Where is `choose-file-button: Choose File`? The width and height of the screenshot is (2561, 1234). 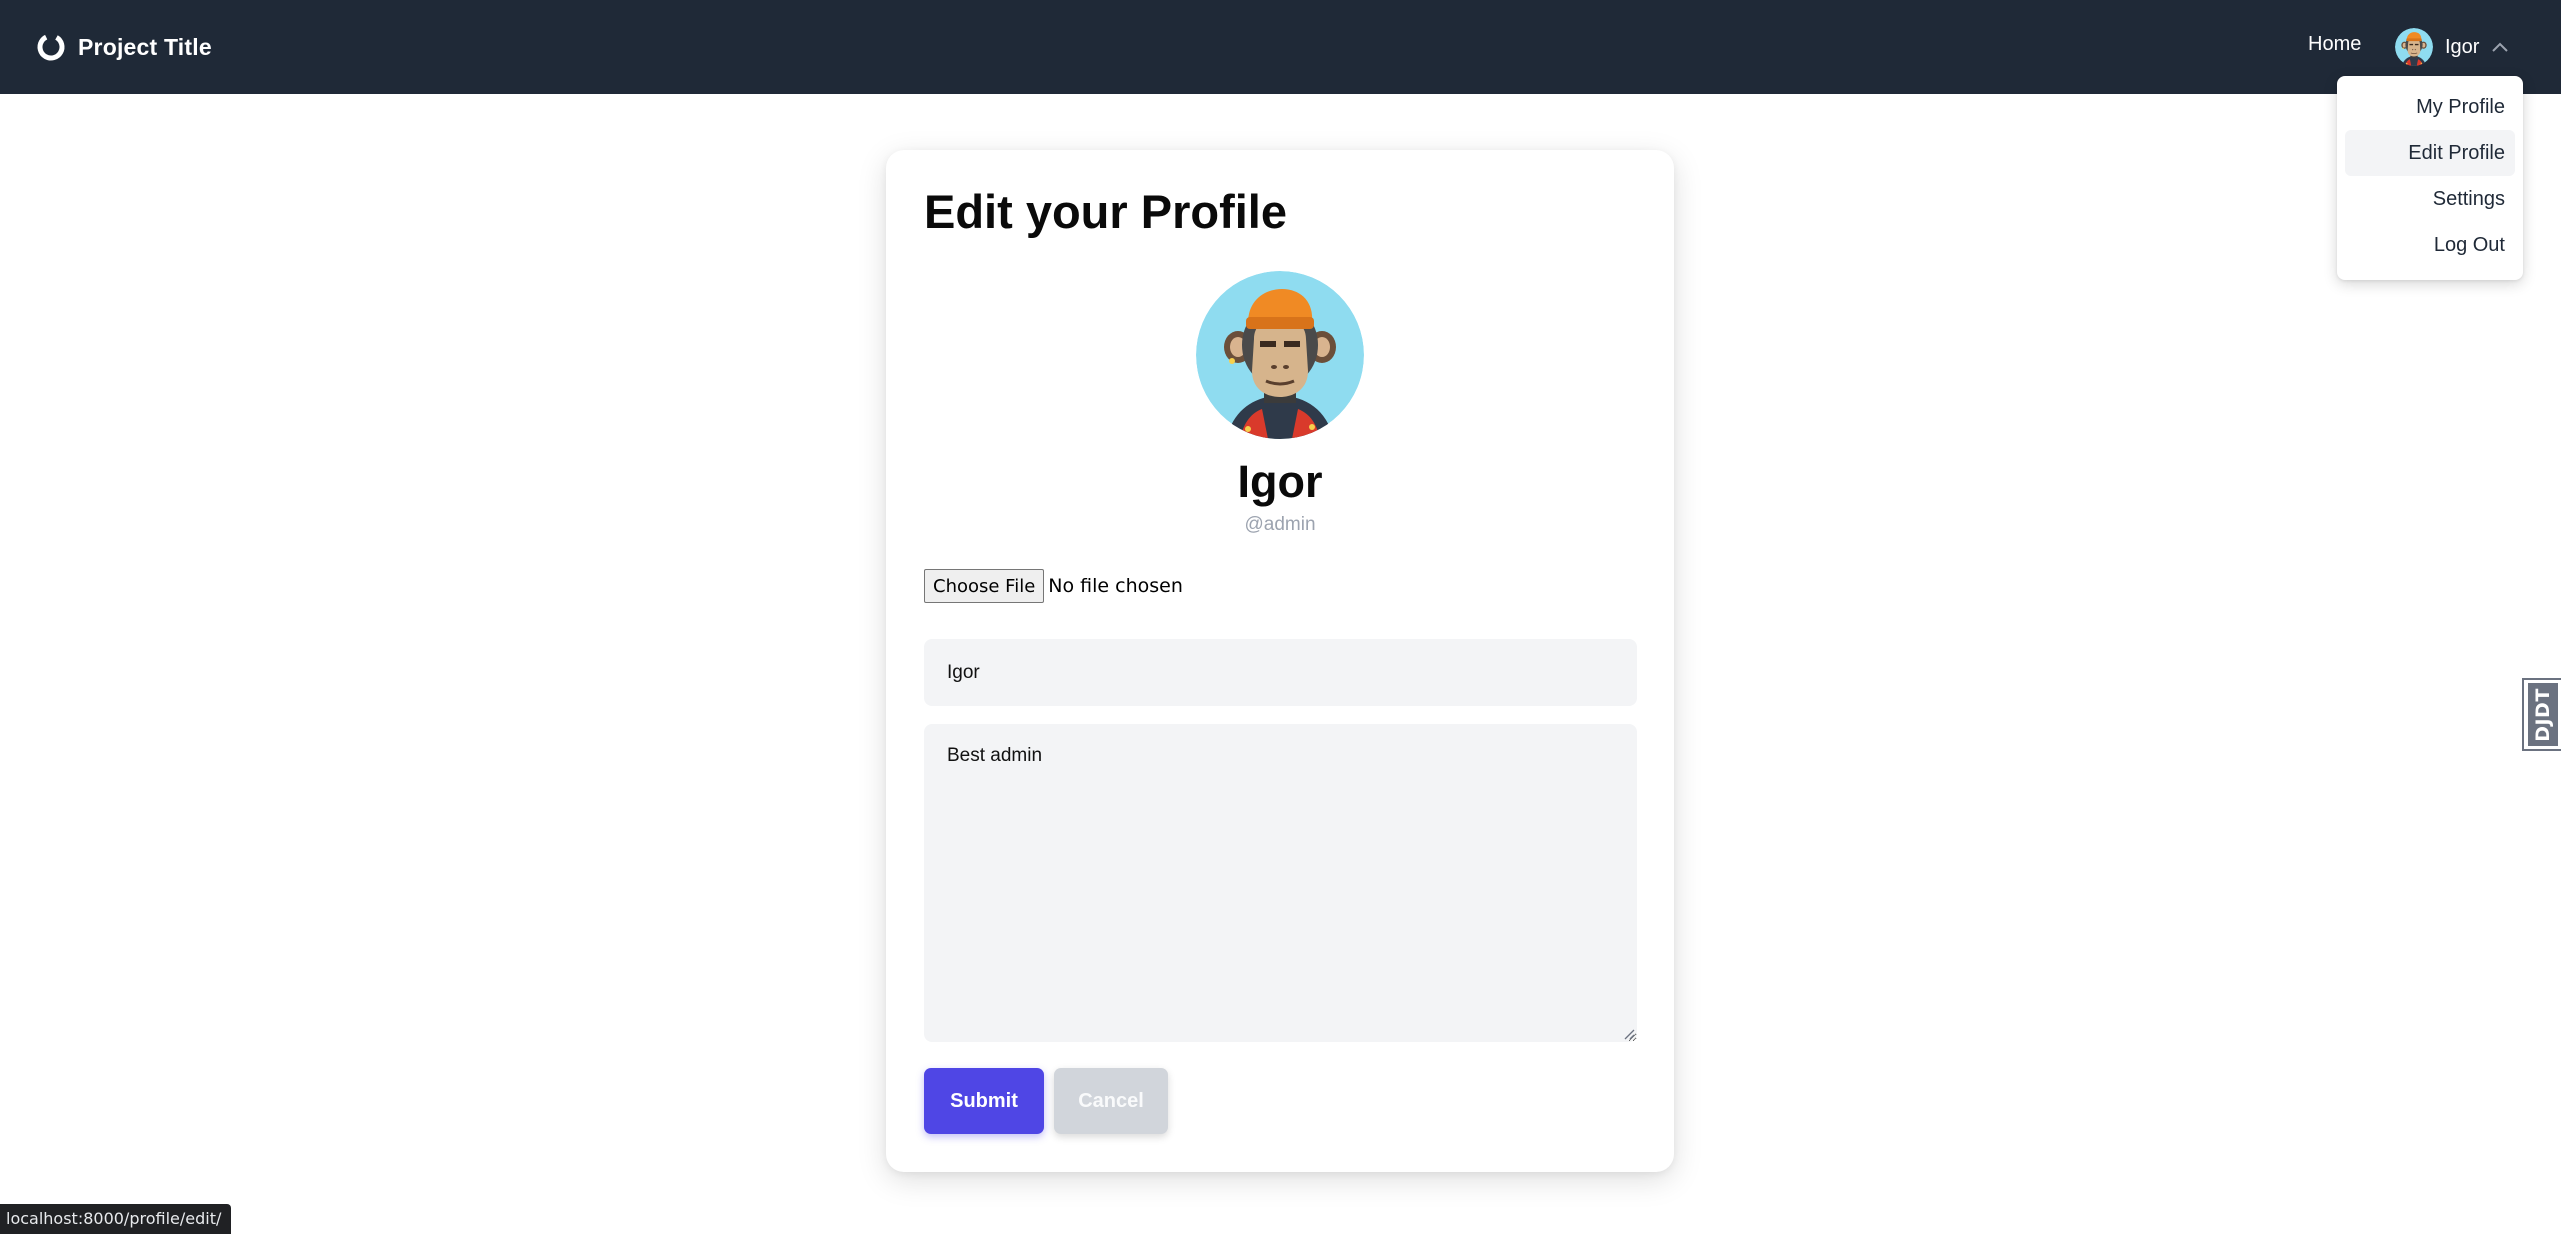
choose-file-button: Choose File is located at coordinates (984, 586).